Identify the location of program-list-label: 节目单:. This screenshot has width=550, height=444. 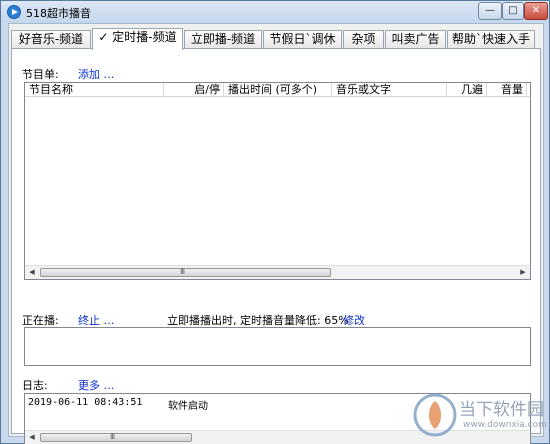
(40, 74).